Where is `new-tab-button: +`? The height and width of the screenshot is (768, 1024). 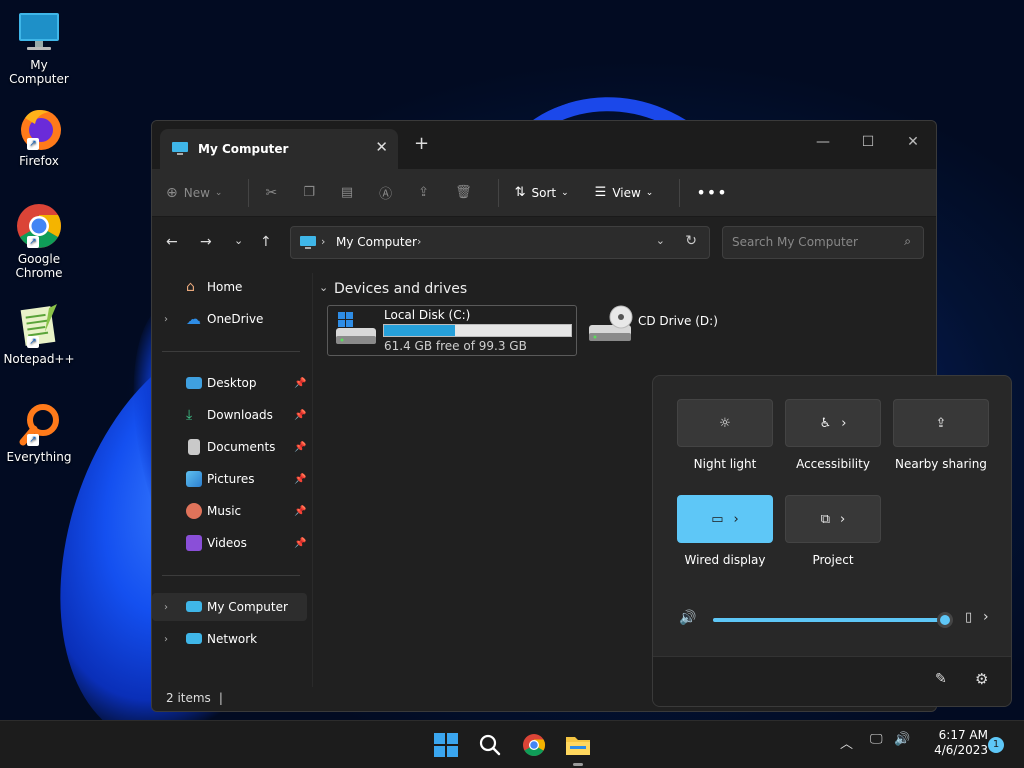 new-tab-button: + is located at coordinates (421, 143).